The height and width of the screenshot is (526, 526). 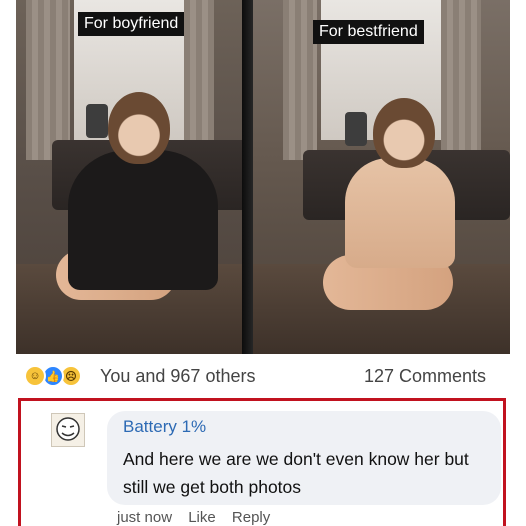 I want to click on torso, so click(x=400, y=213).